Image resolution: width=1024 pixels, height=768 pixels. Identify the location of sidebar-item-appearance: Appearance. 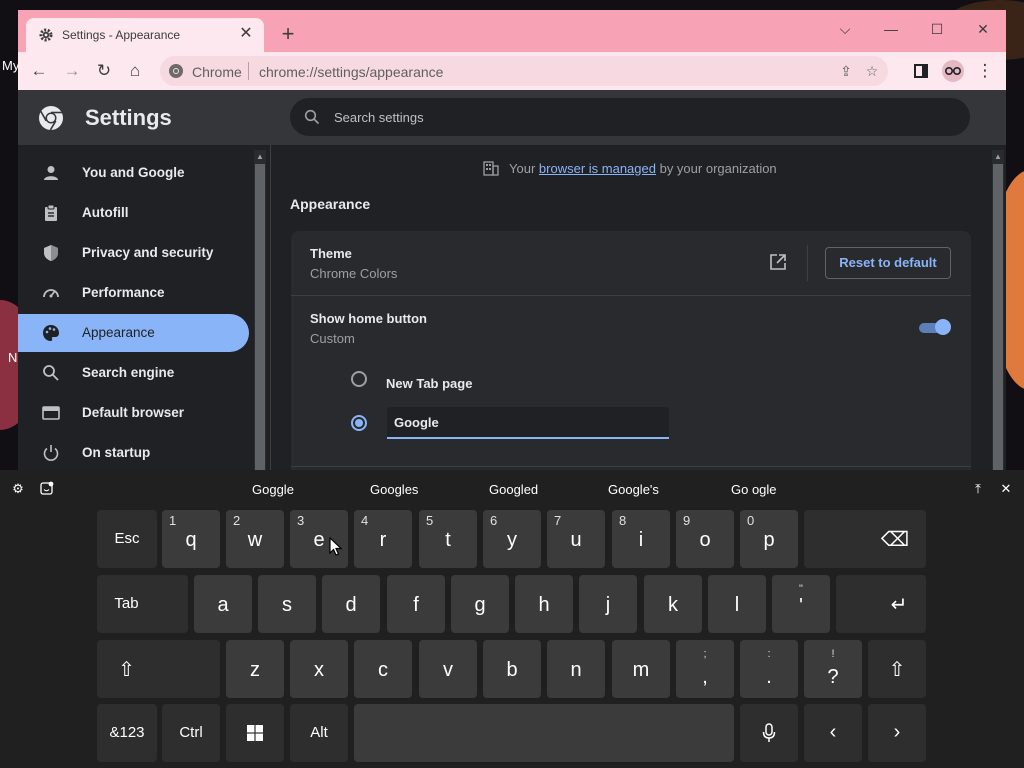
(133, 333).